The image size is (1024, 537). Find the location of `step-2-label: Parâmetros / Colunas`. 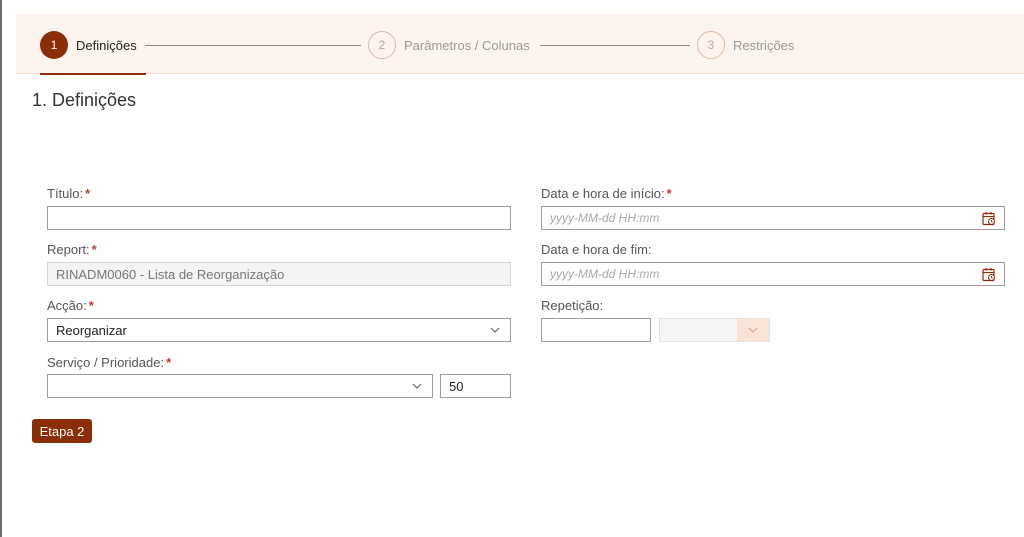

step-2-label: Parâmetros / Colunas is located at coordinates (467, 45).